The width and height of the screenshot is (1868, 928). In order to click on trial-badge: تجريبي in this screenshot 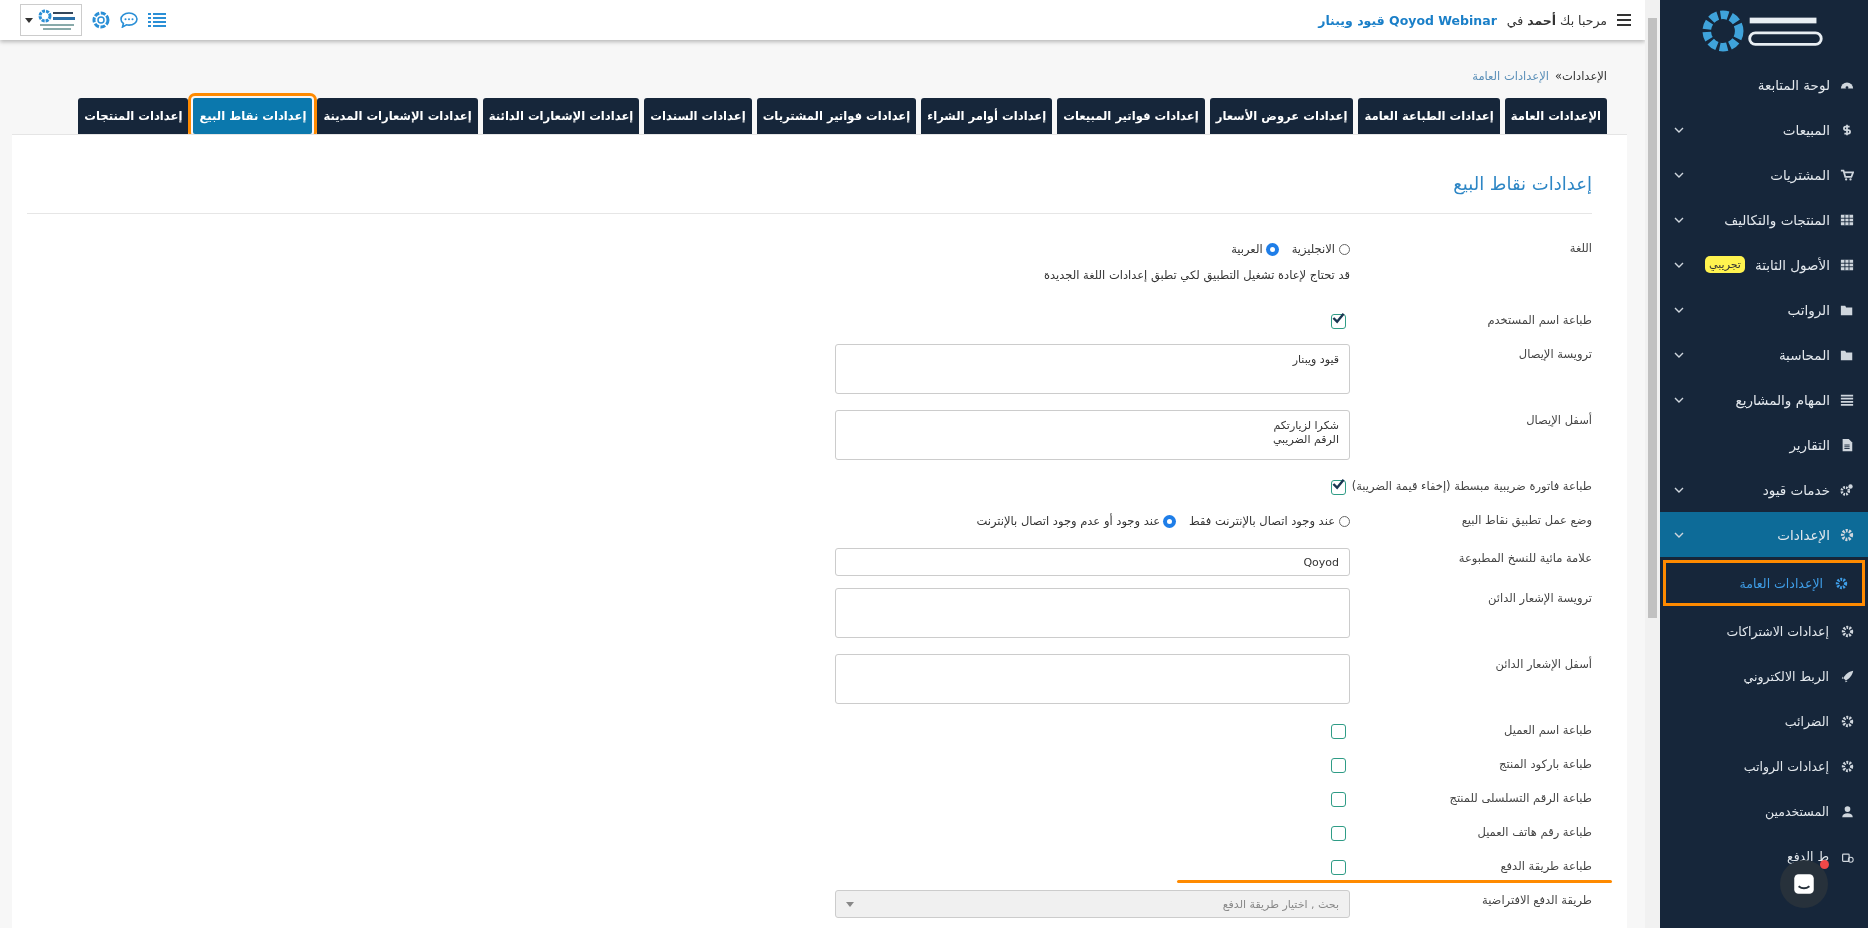, I will do `click(1725, 264)`.